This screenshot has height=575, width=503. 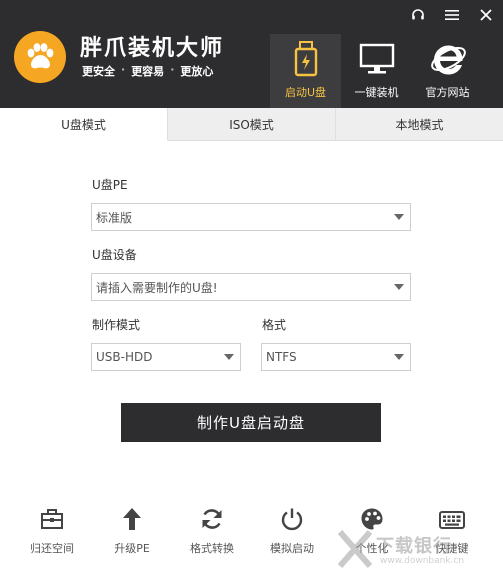 I want to click on window-controls, so click(x=452, y=15).